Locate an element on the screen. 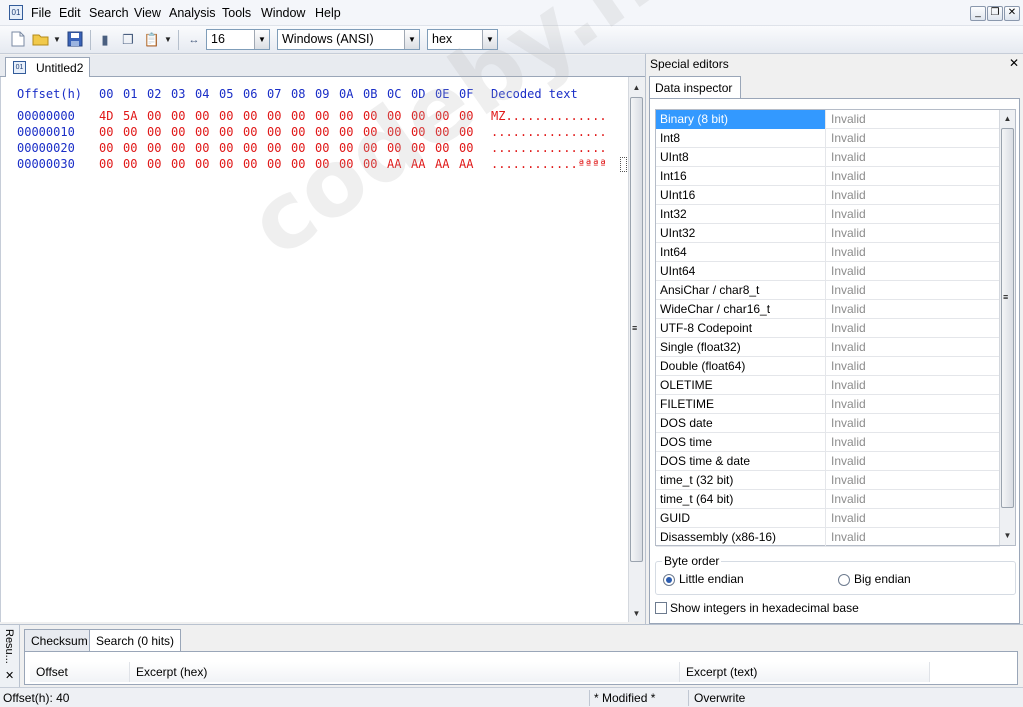  paste-dropdown-icon: ▼ is located at coordinates (168, 40).